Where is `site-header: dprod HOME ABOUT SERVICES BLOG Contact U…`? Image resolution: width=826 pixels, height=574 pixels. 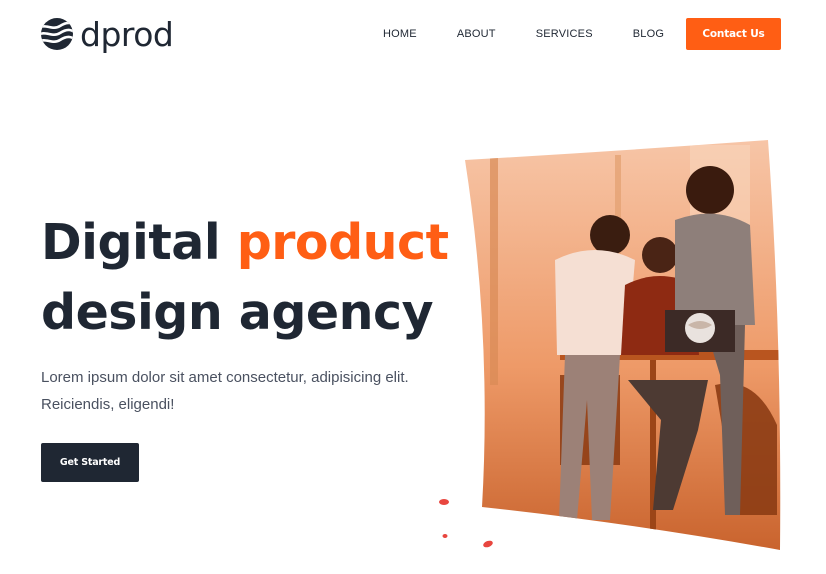
site-header: dprod HOME ABOUT SERVICES BLOG Contact U… is located at coordinates (413, 35).